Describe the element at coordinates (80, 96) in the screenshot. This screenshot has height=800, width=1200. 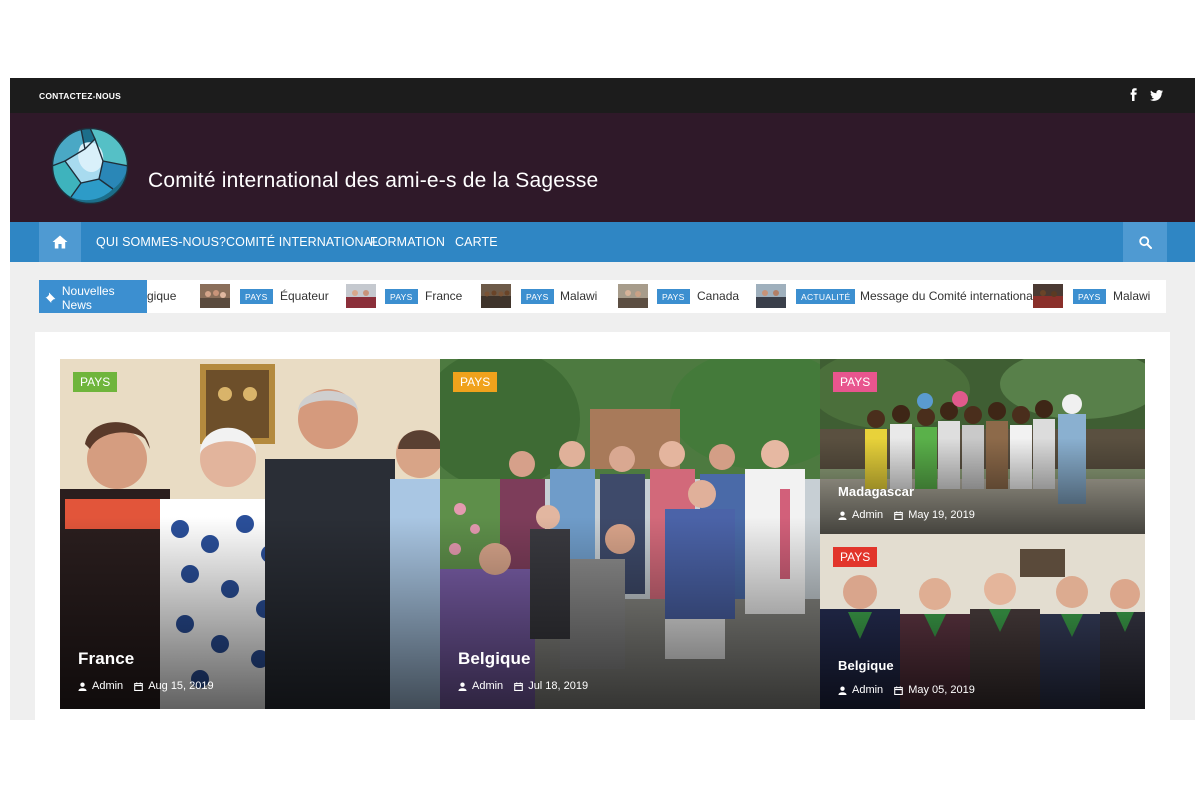
I see `contact-link: CONTACTEZ-NOUS` at that location.